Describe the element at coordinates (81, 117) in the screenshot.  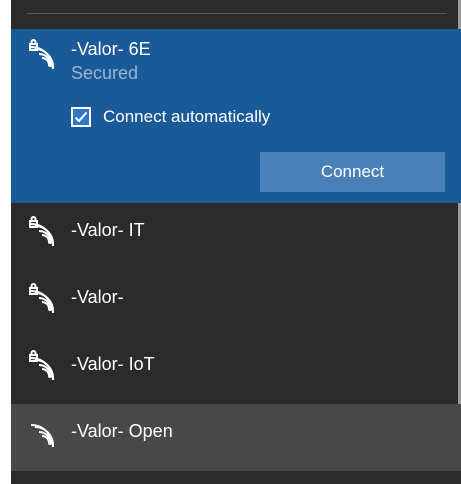
I see `checkbox-checked-icon` at that location.